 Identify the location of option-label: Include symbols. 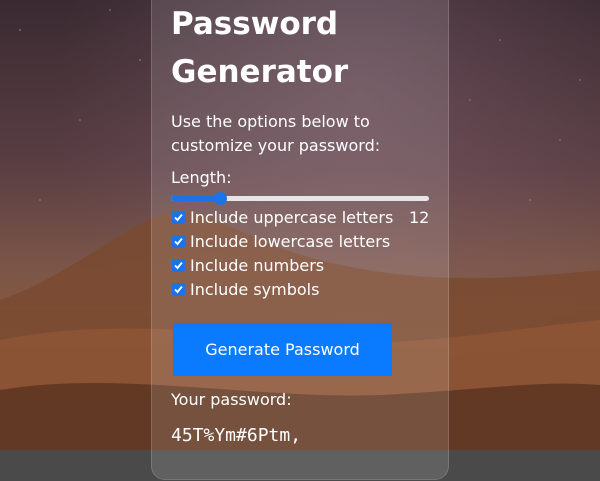
(255, 289).